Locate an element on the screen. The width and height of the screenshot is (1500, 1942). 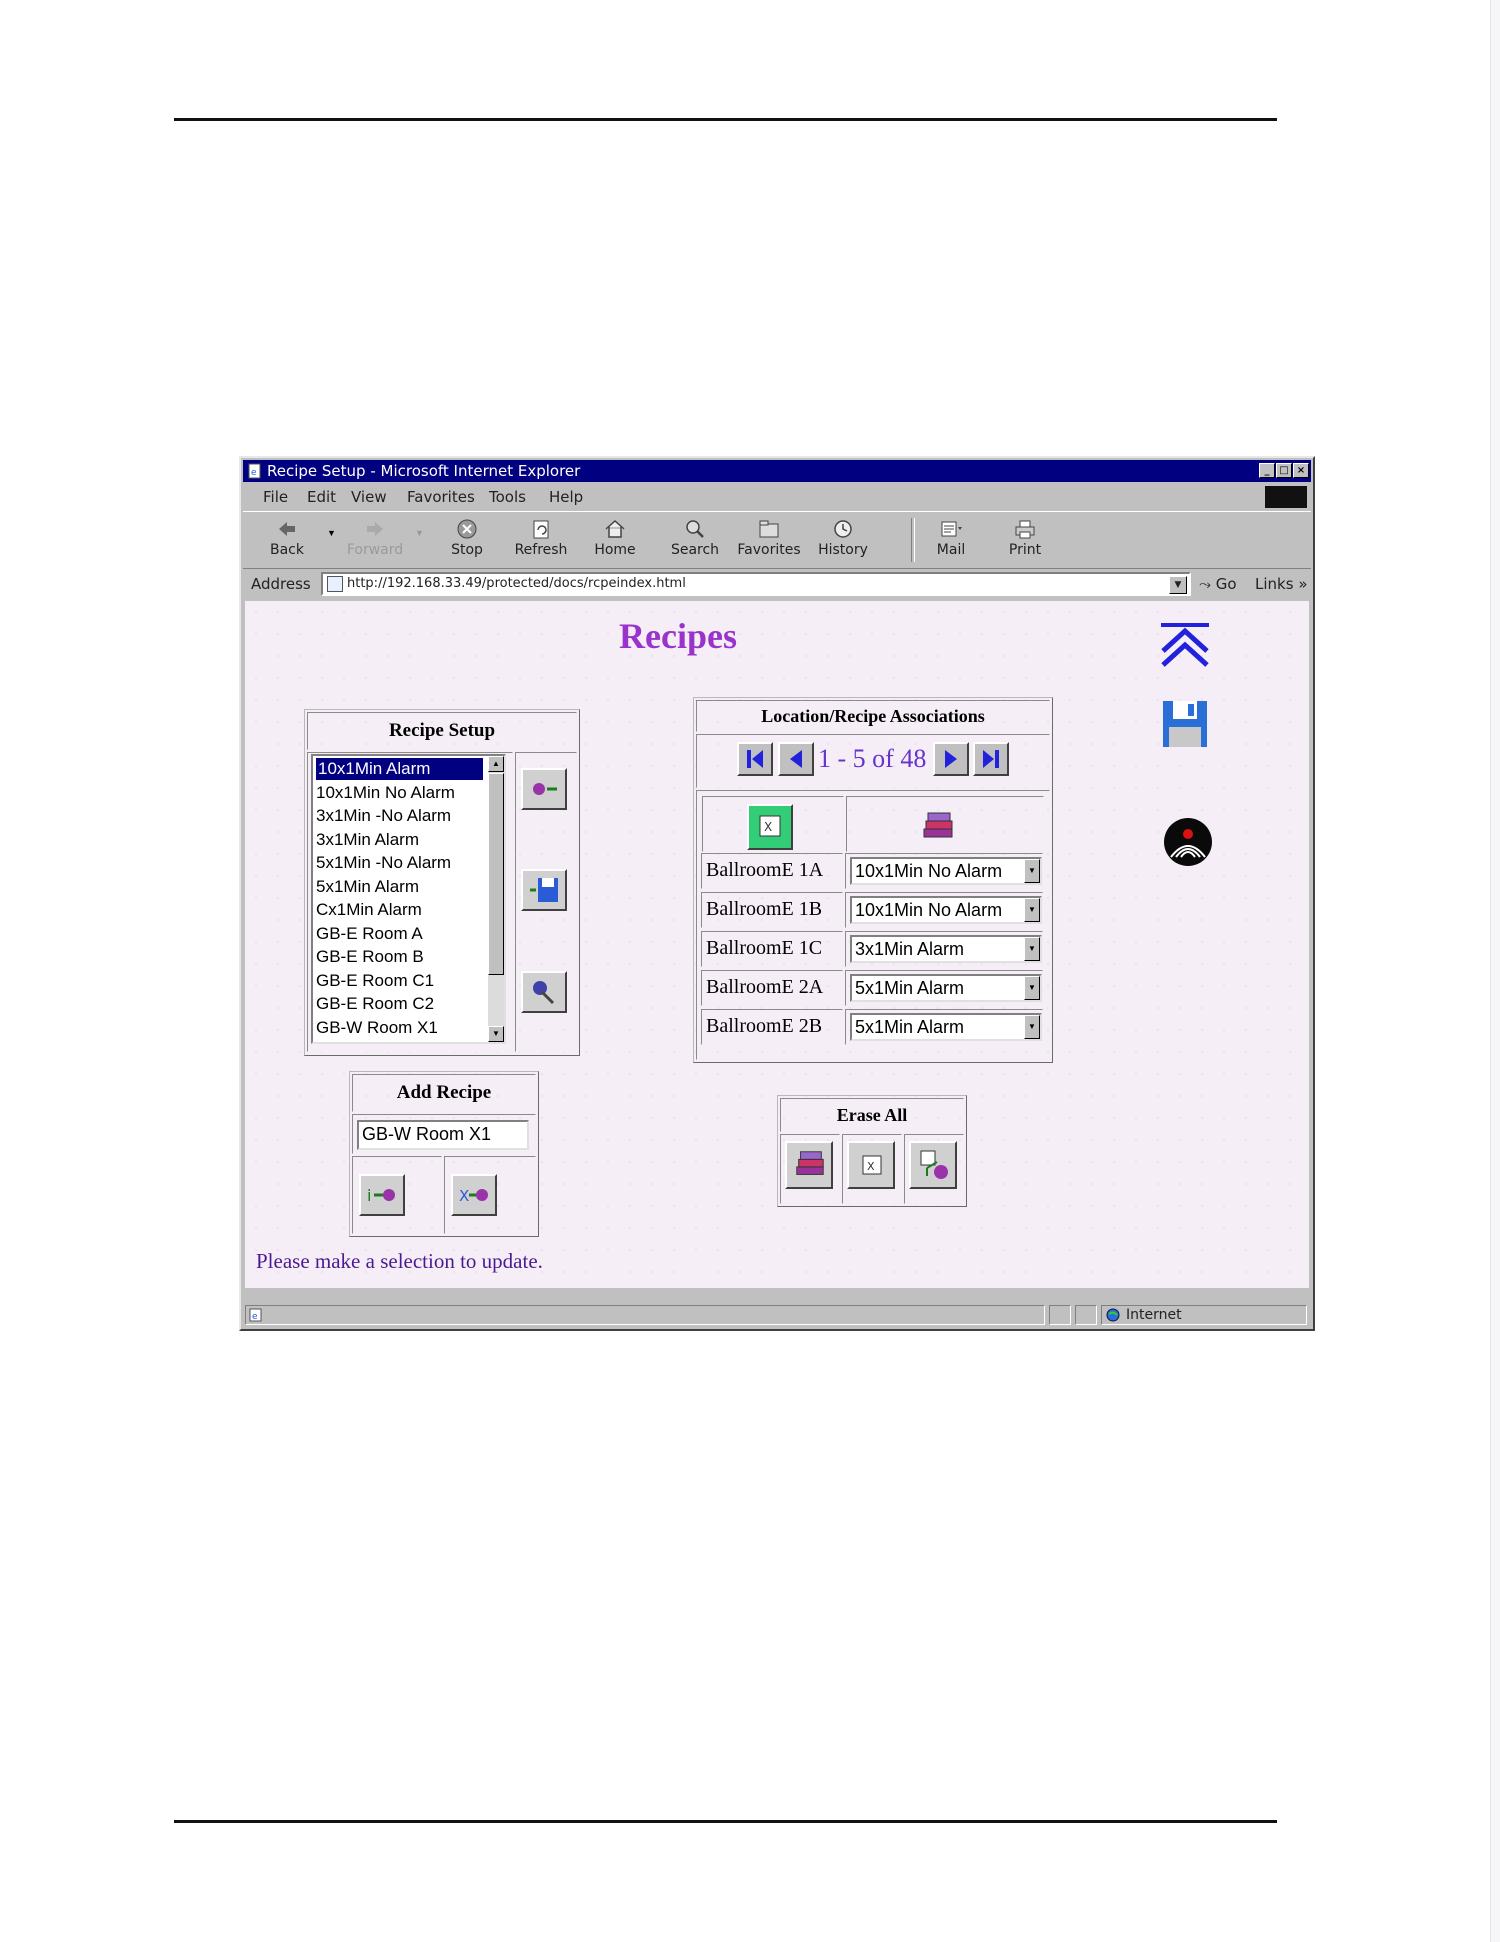
back-button: Back is located at coordinates (287, 540).